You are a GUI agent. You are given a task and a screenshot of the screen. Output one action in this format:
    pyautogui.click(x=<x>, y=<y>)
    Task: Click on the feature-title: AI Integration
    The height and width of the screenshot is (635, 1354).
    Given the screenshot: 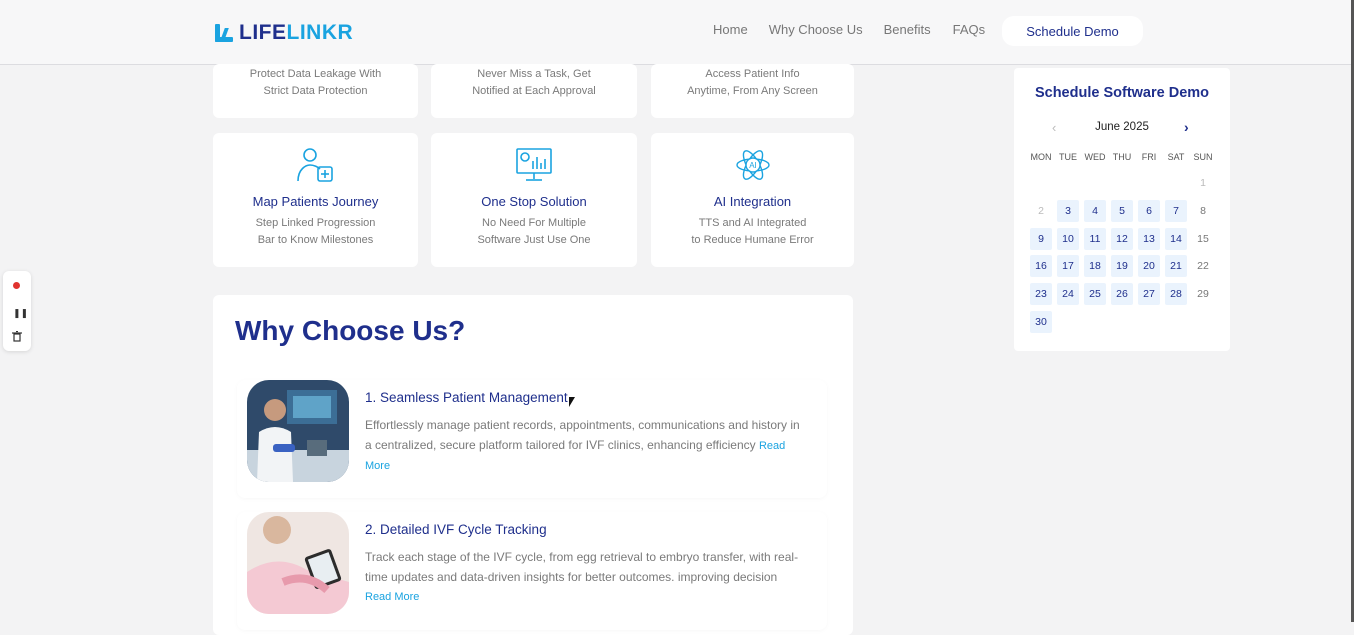 What is the action you would take?
    pyautogui.click(x=752, y=201)
    